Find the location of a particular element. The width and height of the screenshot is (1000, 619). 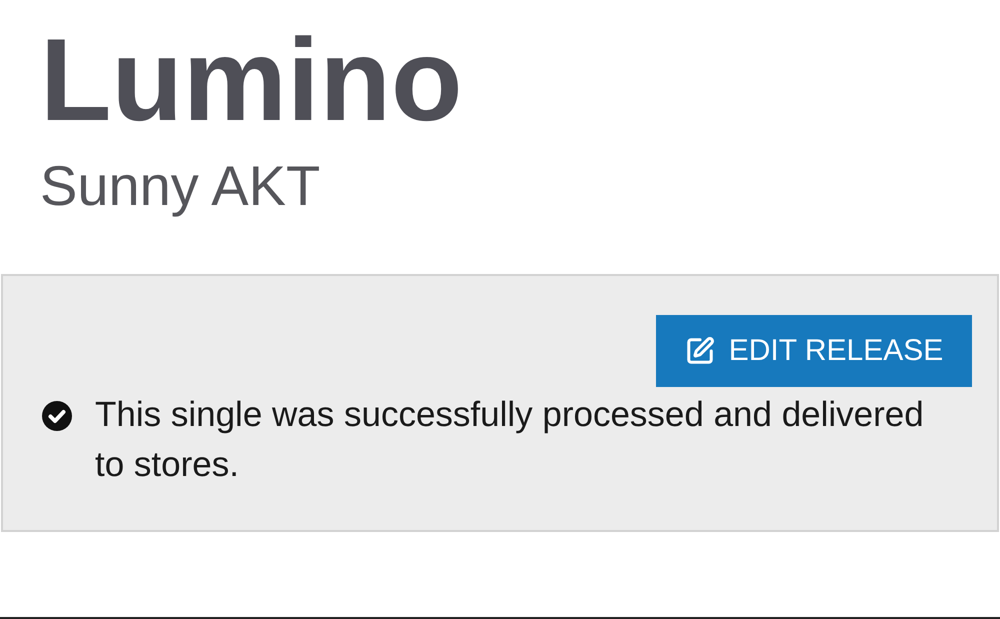

edit-icon is located at coordinates (699, 351).